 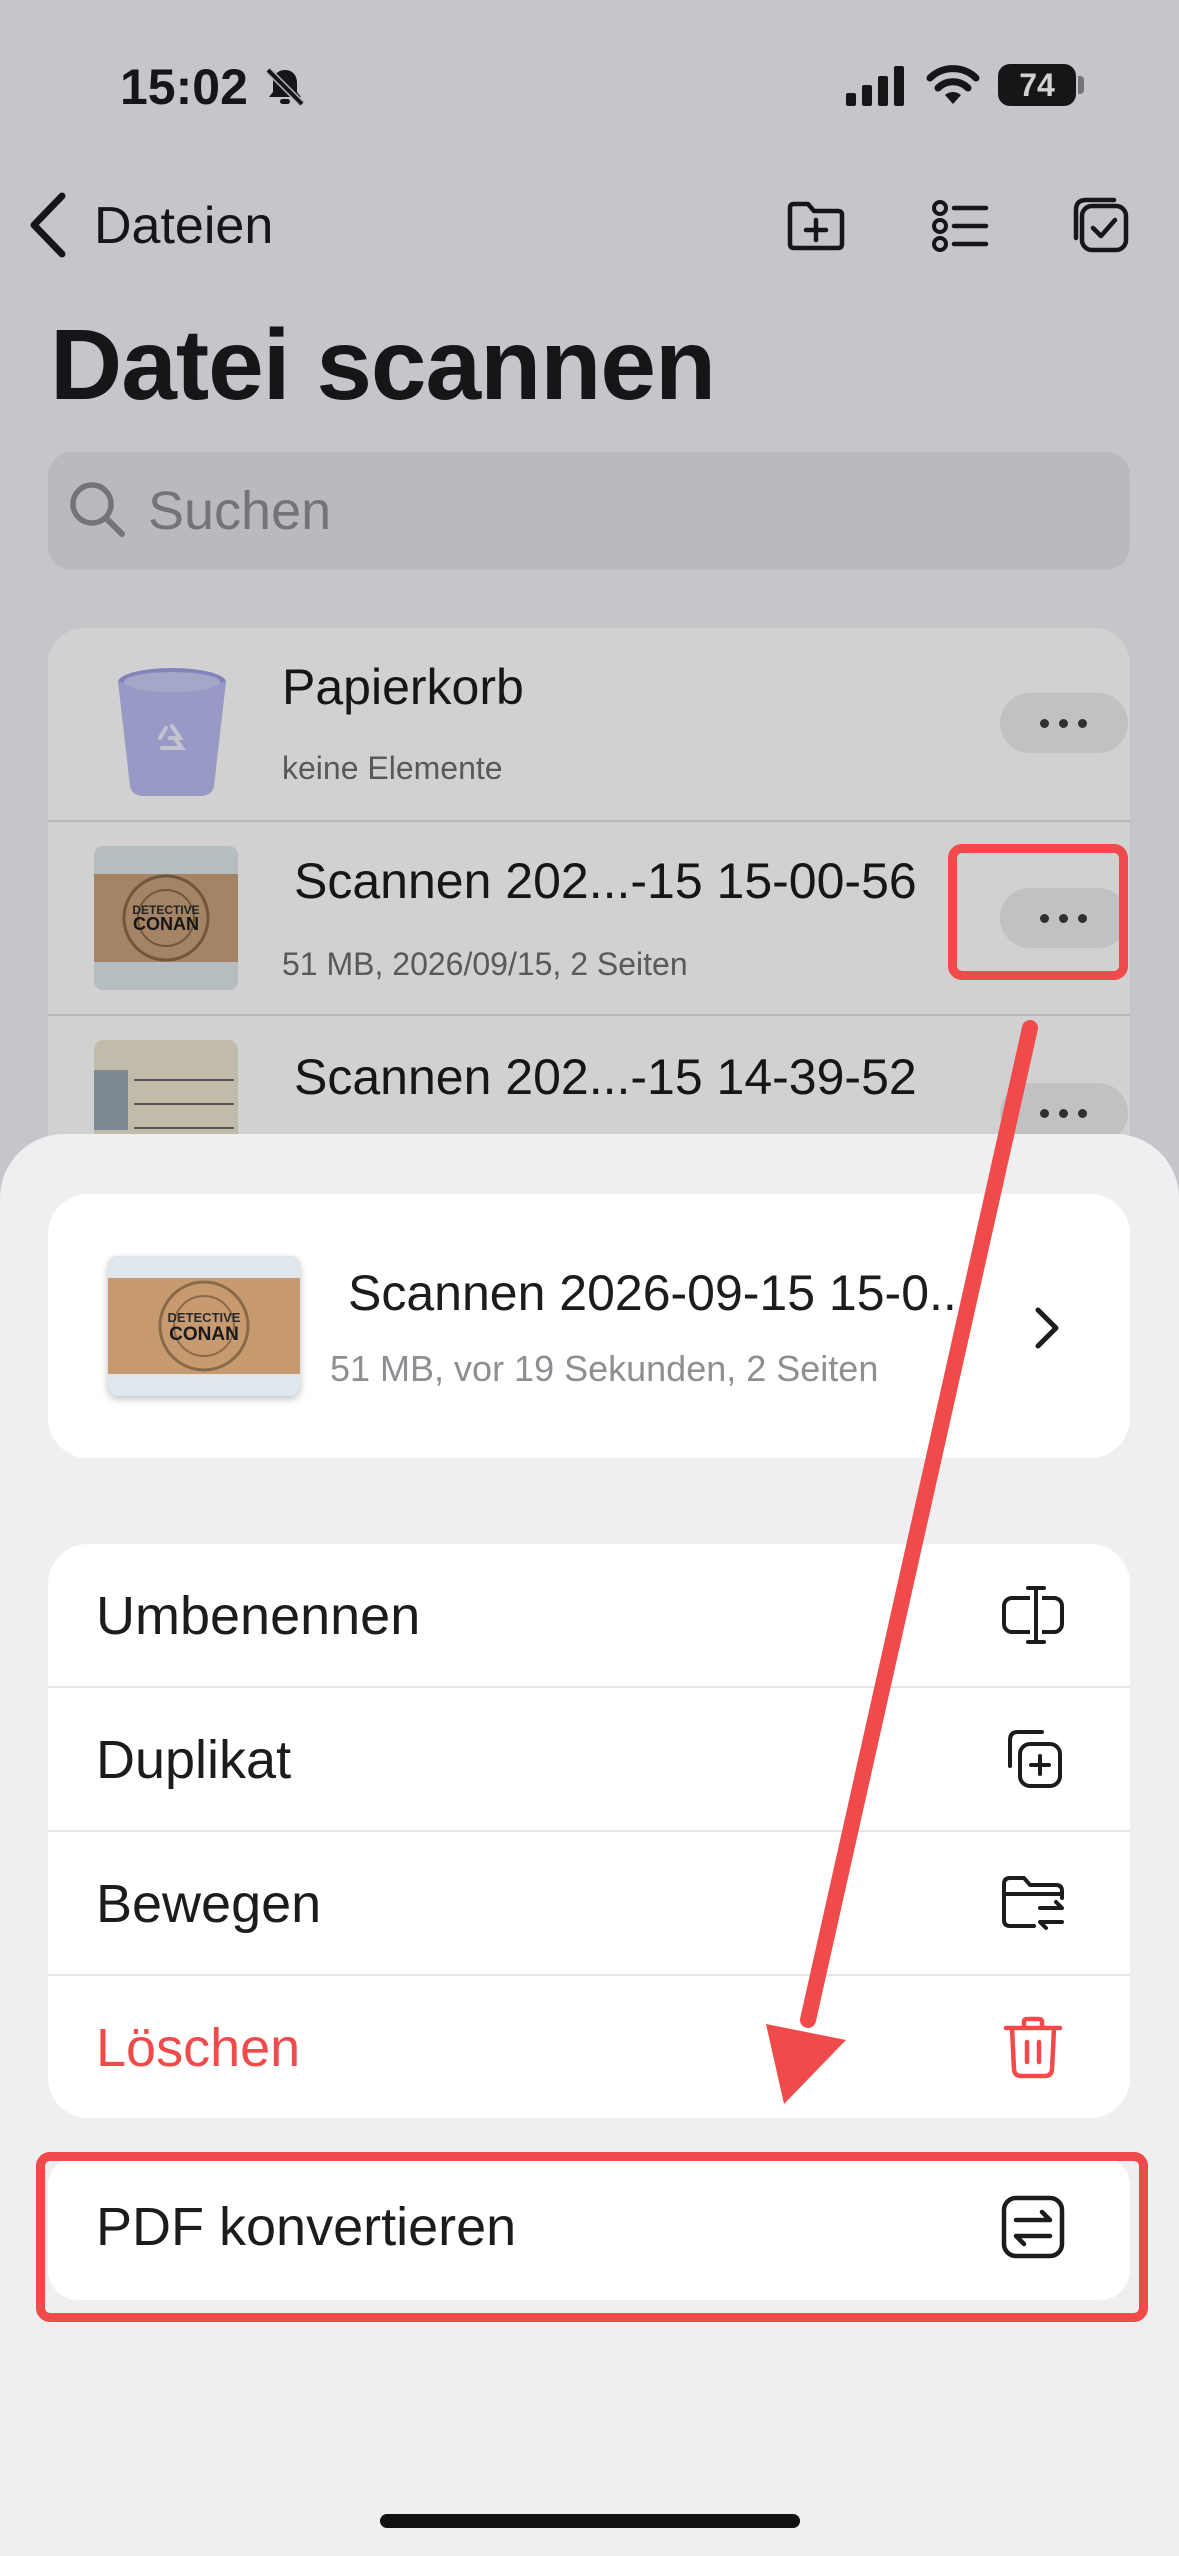 What do you see at coordinates (1081, 85) in the screenshot?
I see `battery-cap` at bounding box center [1081, 85].